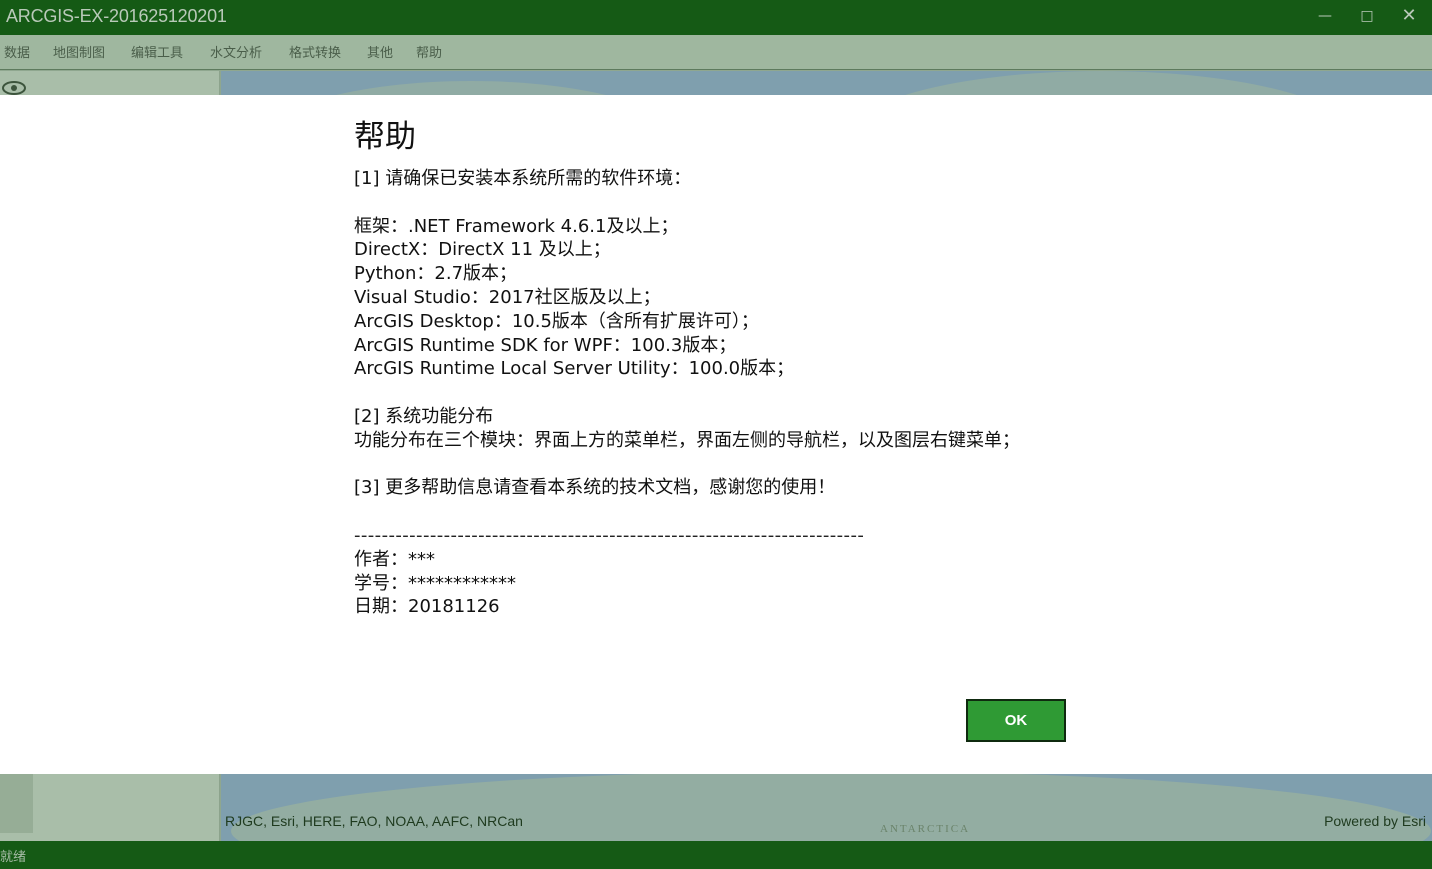  What do you see at coordinates (427, 607) in the screenshot?
I see `date-line: 日期：20181126` at bounding box center [427, 607].